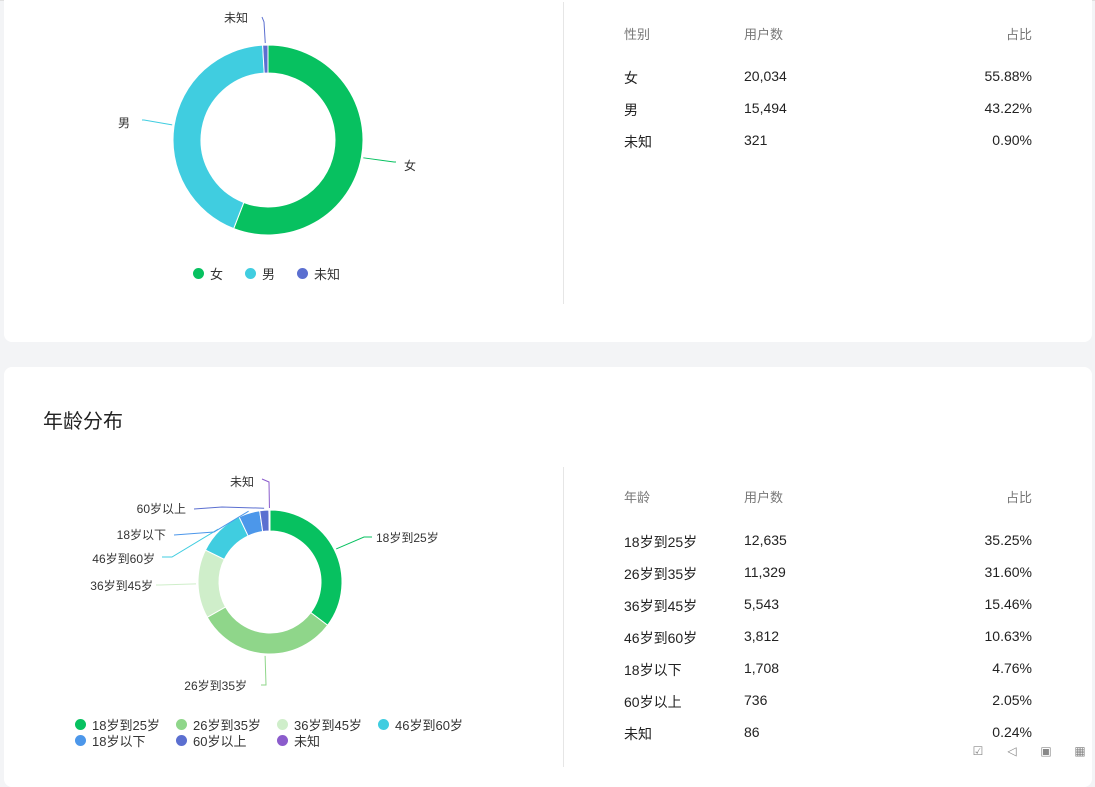 Image resolution: width=1095 pixels, height=787 pixels. I want to click on row-count: 12,635, so click(765, 540).